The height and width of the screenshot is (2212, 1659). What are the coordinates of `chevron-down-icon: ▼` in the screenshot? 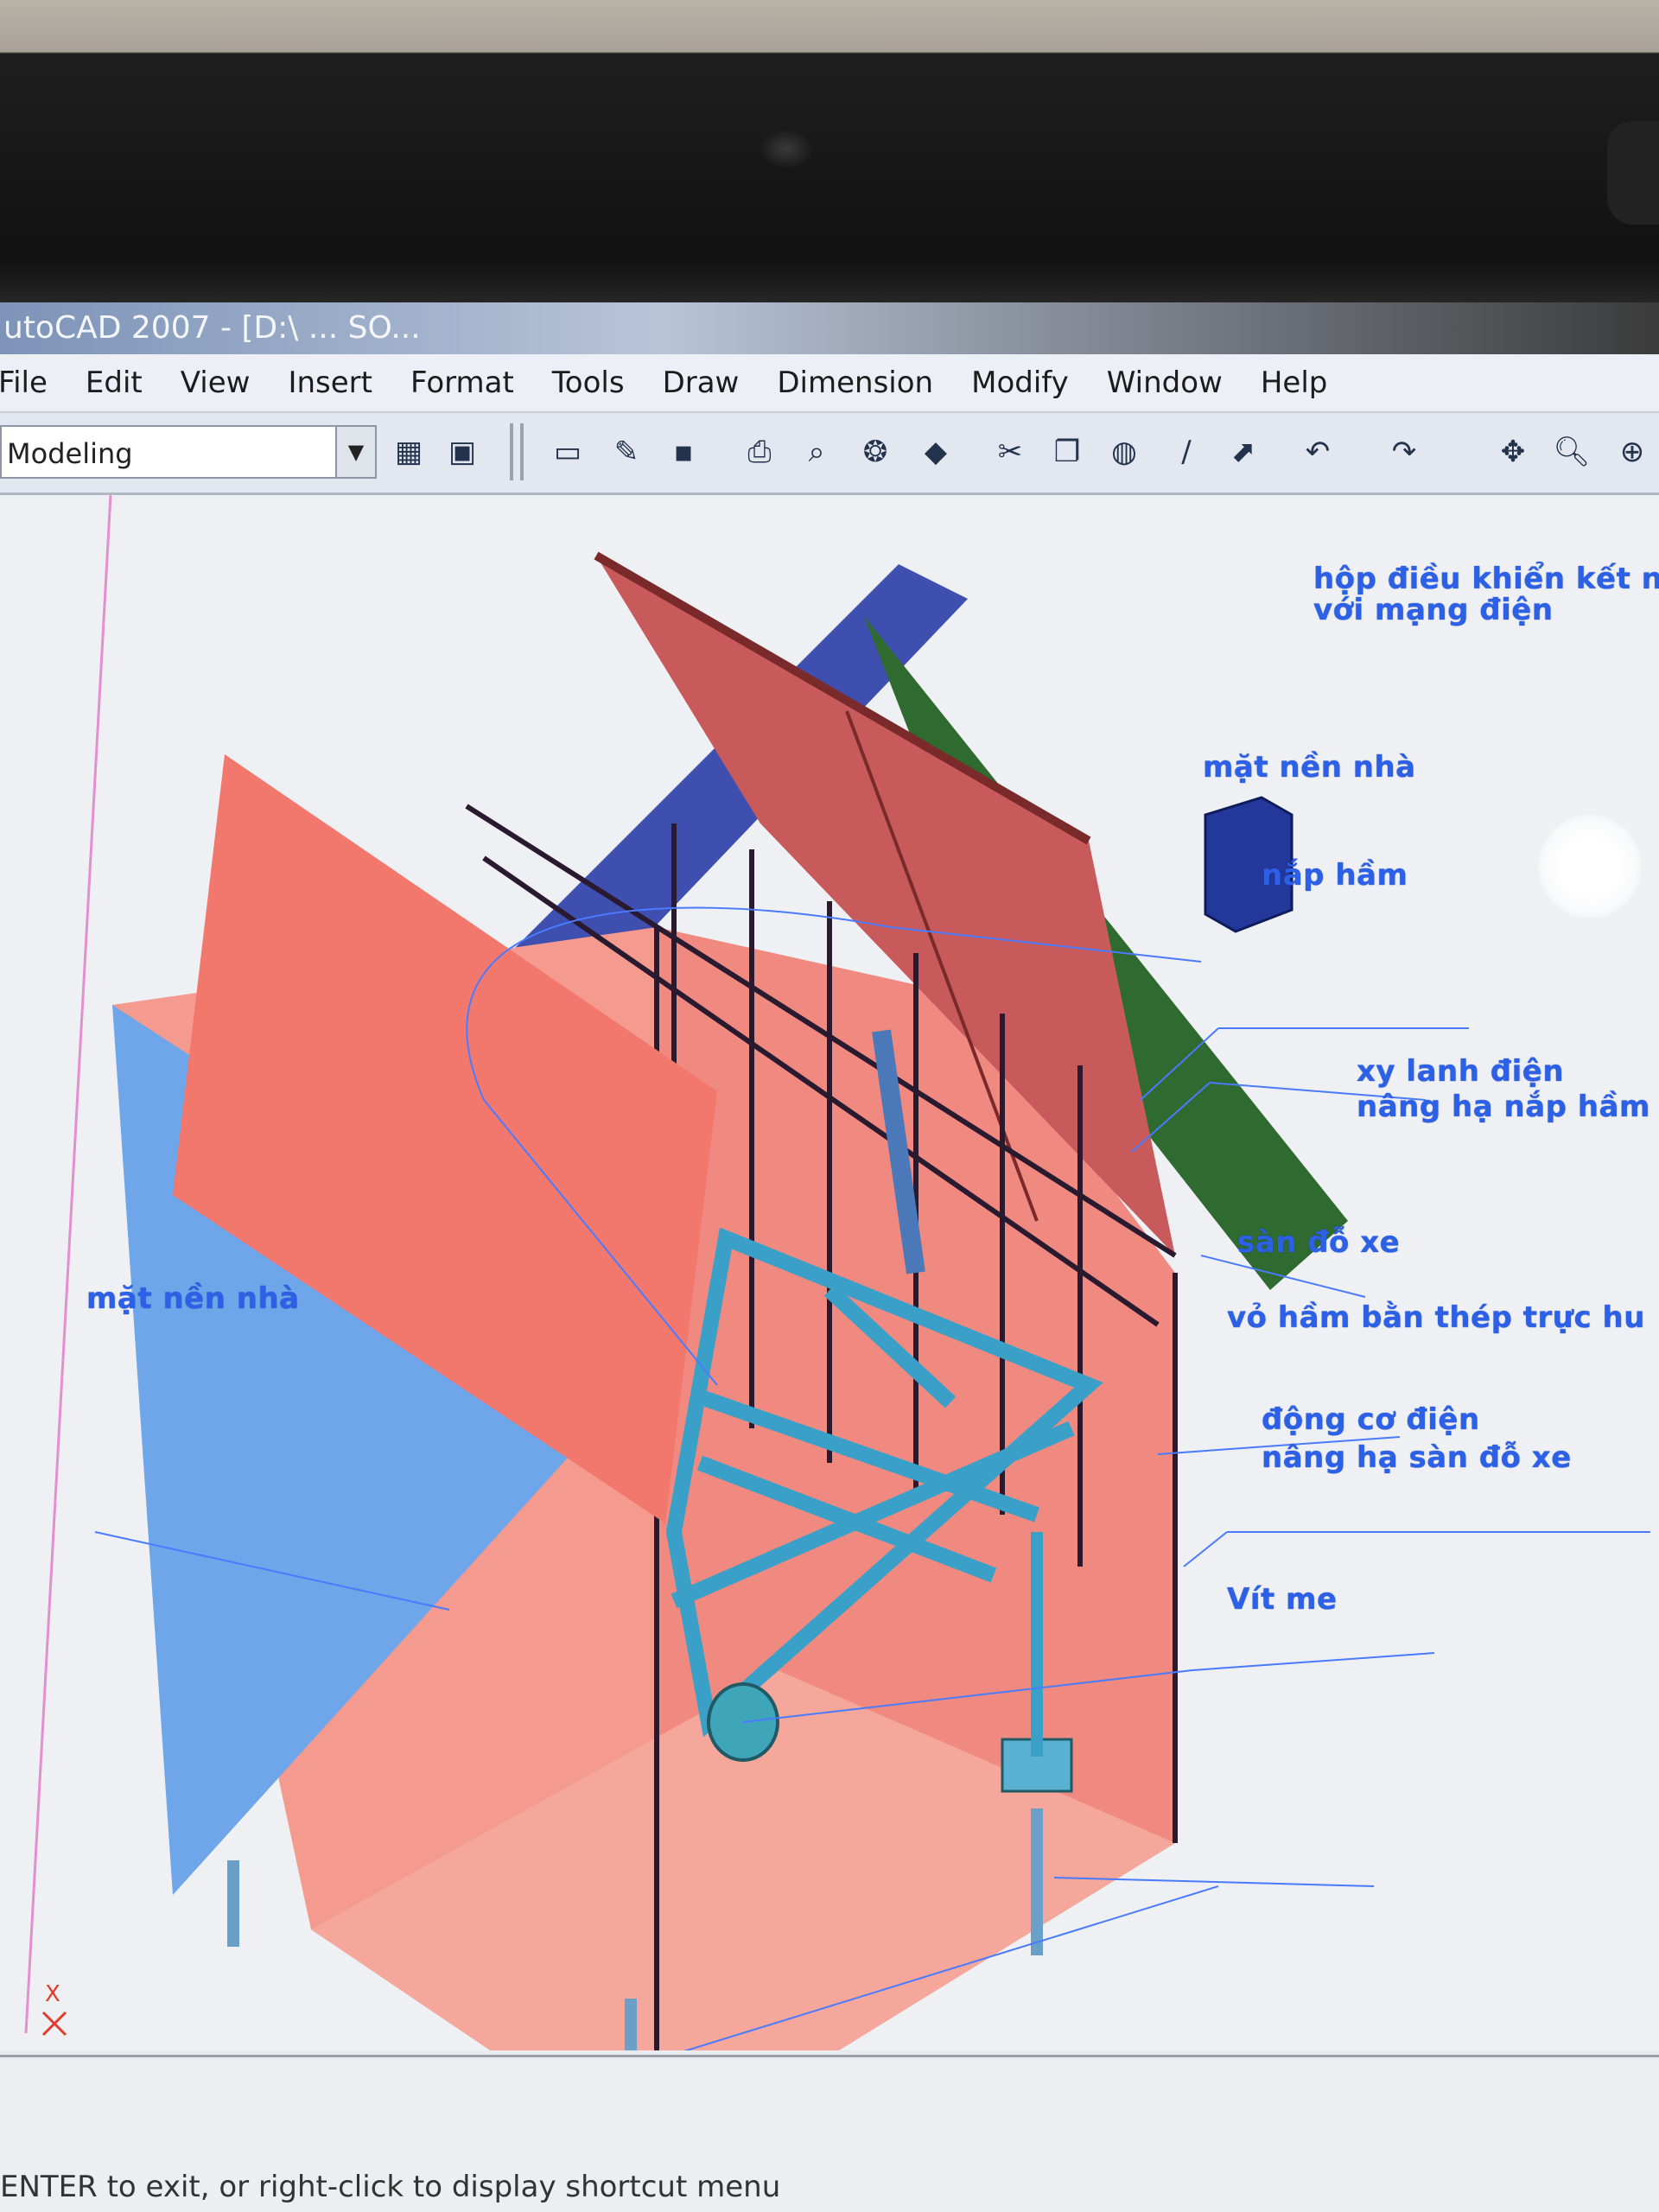 It's located at (355, 452).